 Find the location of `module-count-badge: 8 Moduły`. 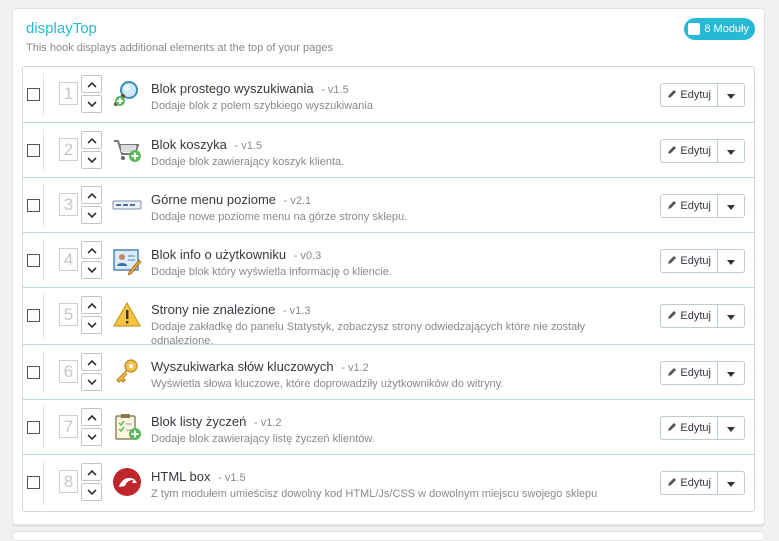

module-count-badge: 8 Moduły is located at coordinates (719, 29).